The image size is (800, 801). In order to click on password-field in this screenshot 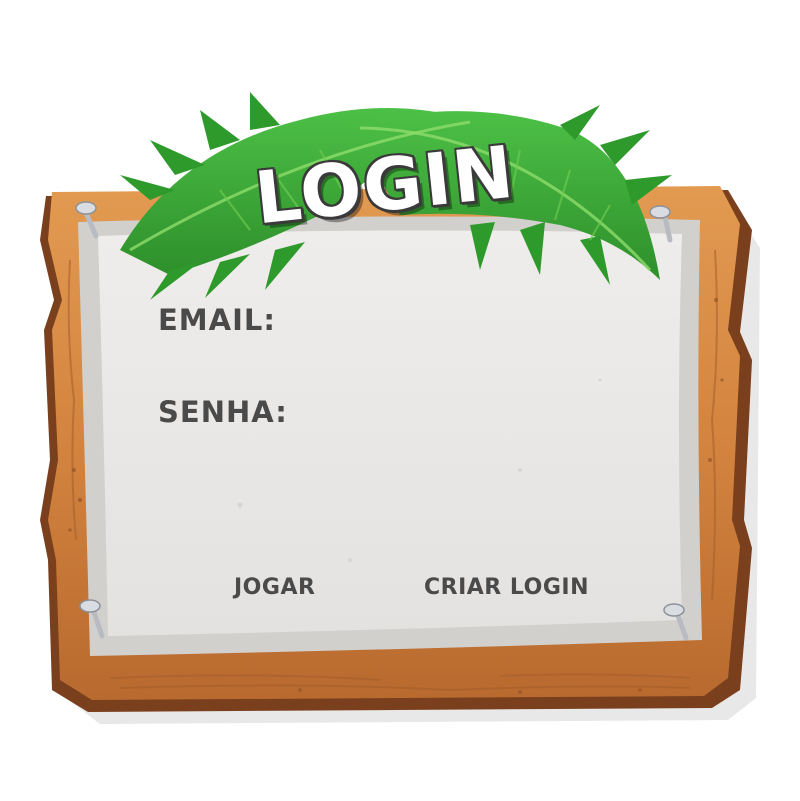, I will do `click(475, 415)`.